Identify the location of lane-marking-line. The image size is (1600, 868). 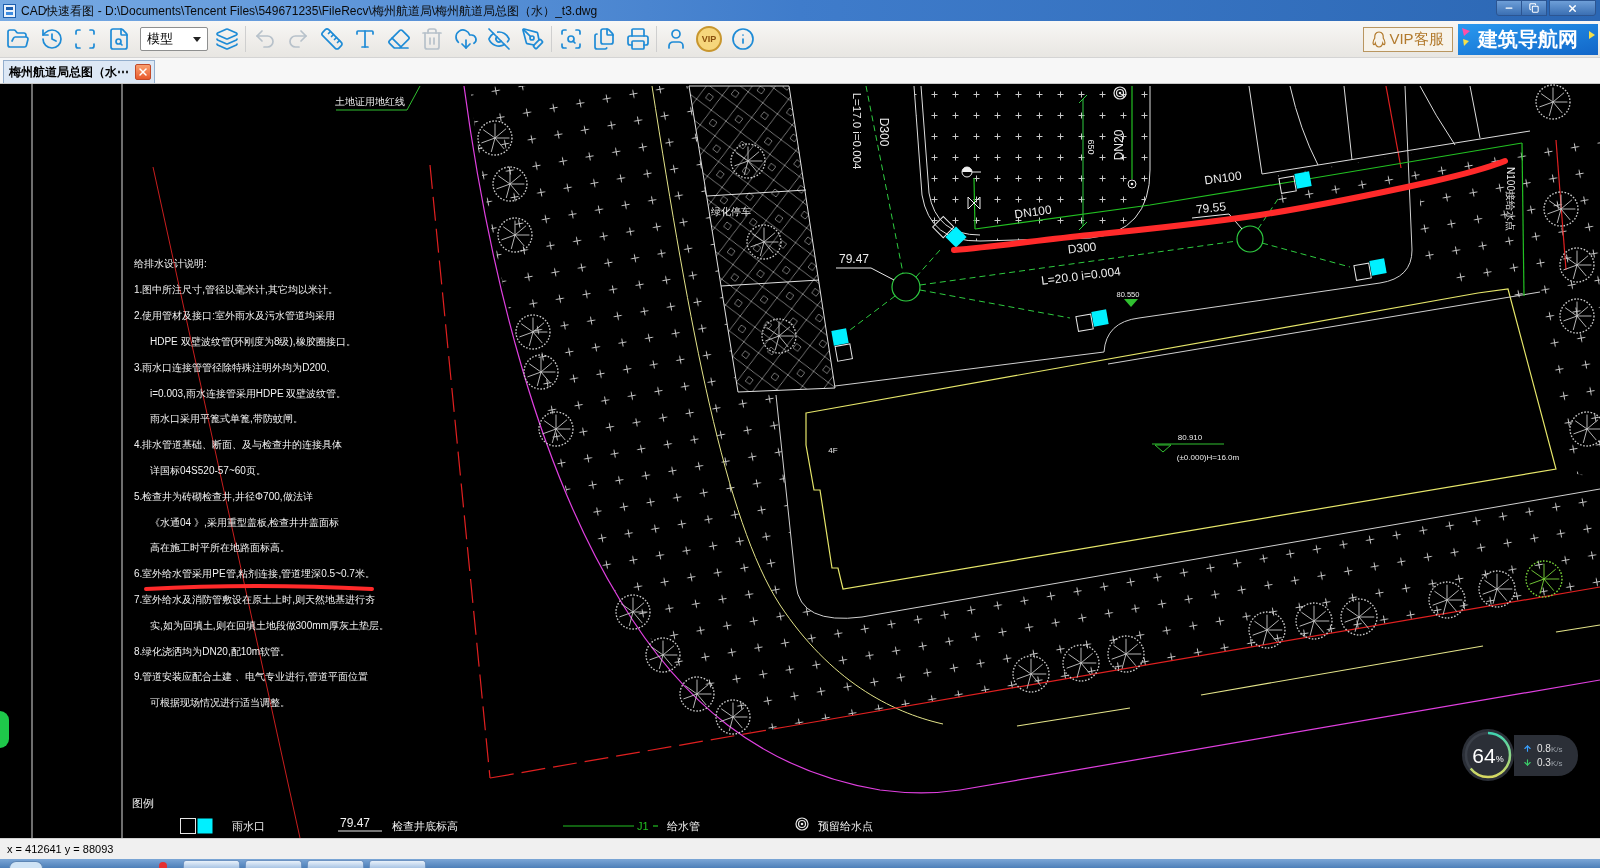
(1577, 628).